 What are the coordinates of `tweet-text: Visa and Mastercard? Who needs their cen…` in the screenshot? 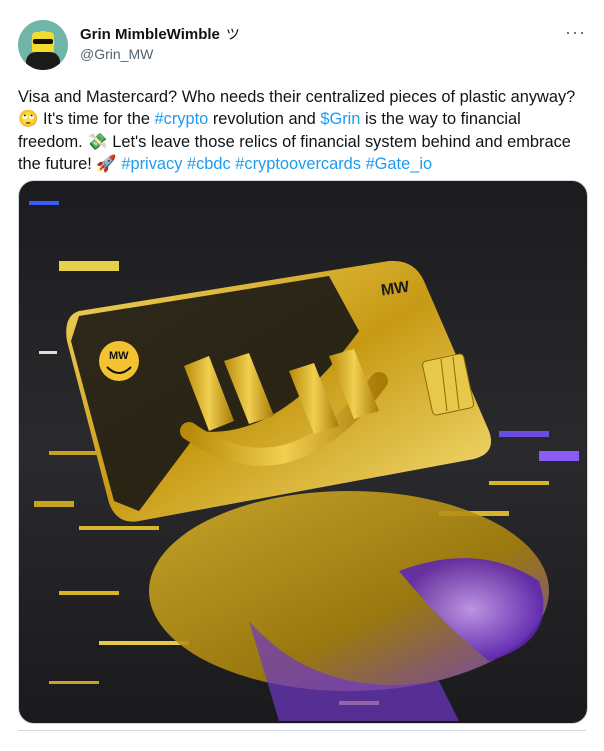 It's located at (303, 131).